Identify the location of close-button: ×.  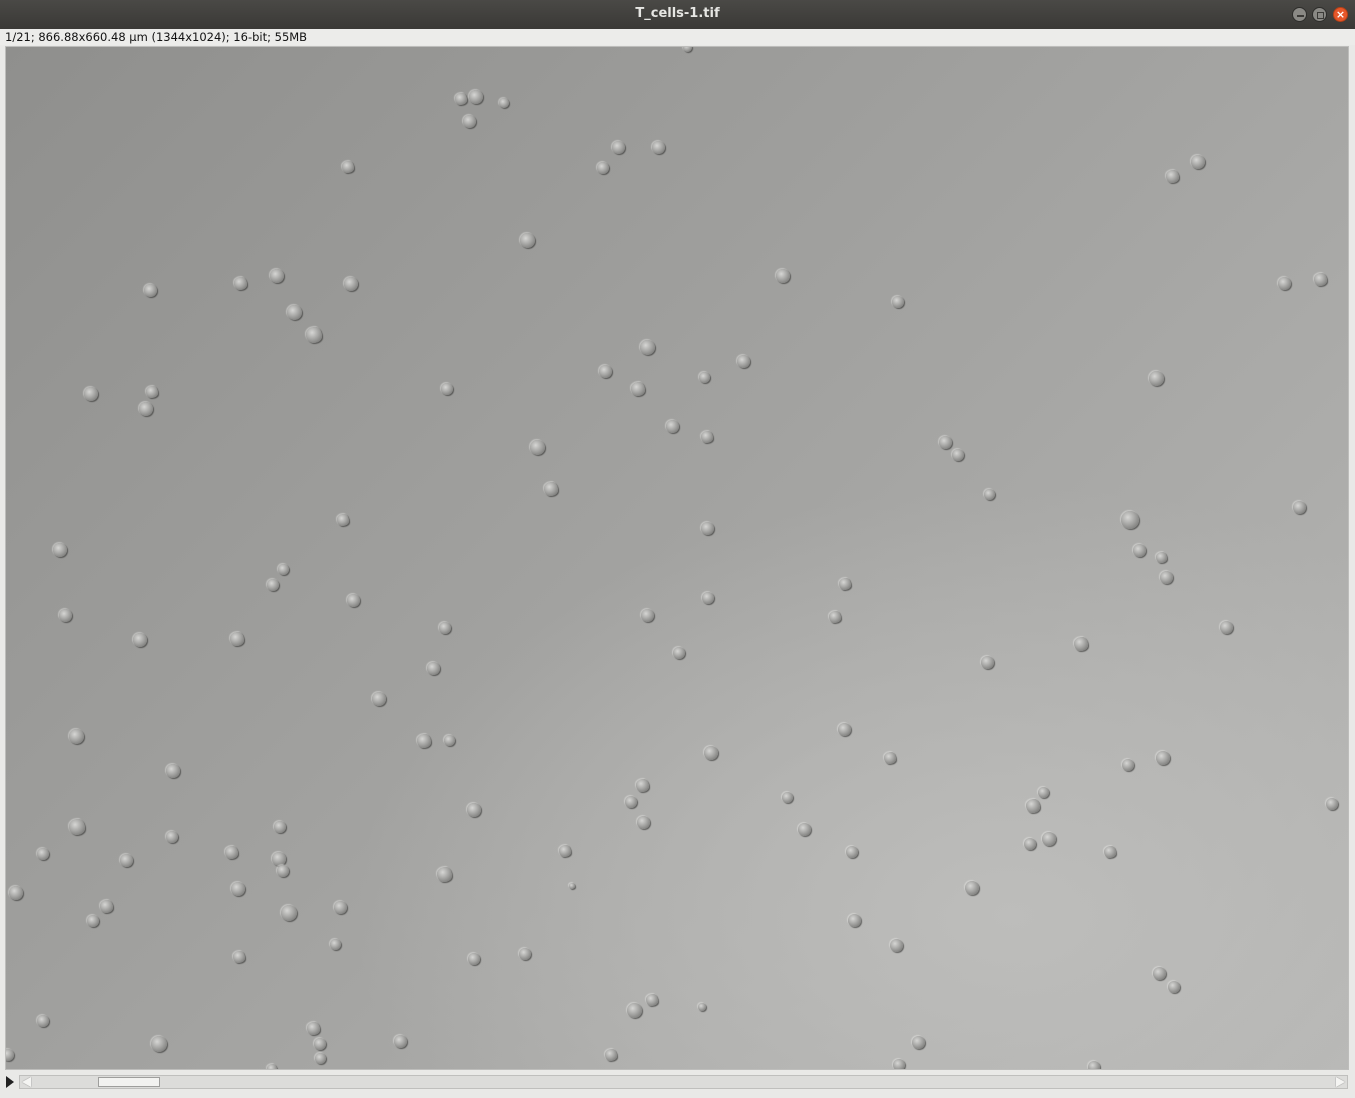
(1340, 14).